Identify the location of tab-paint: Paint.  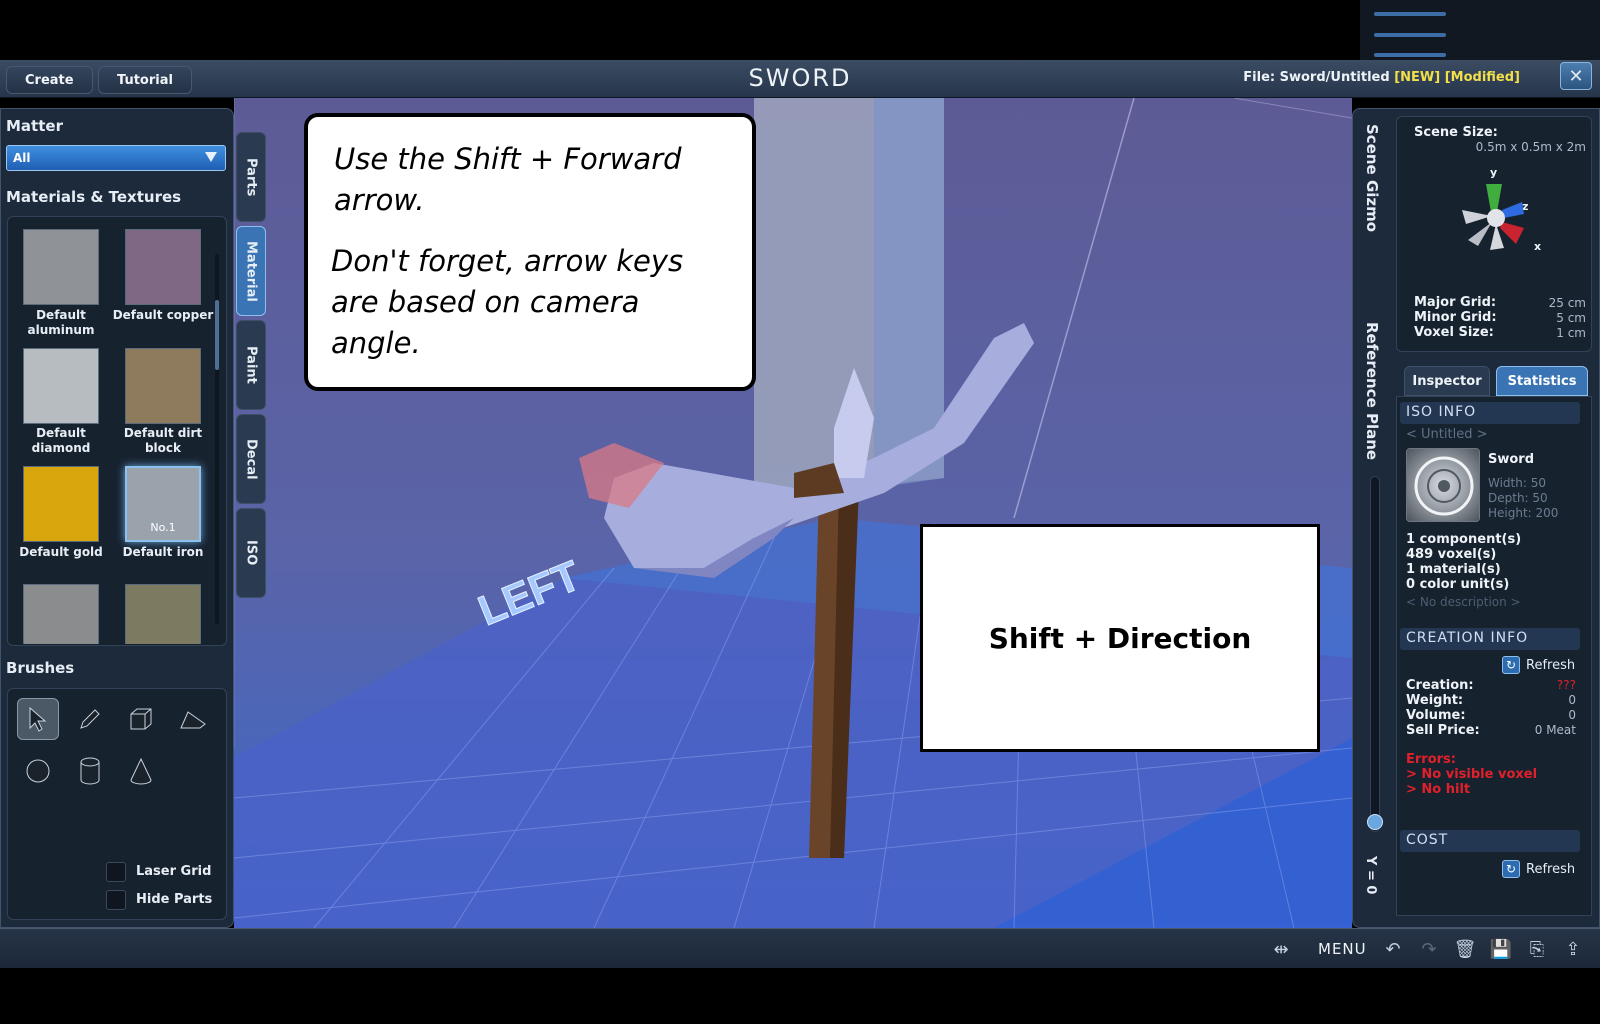
(251, 365).